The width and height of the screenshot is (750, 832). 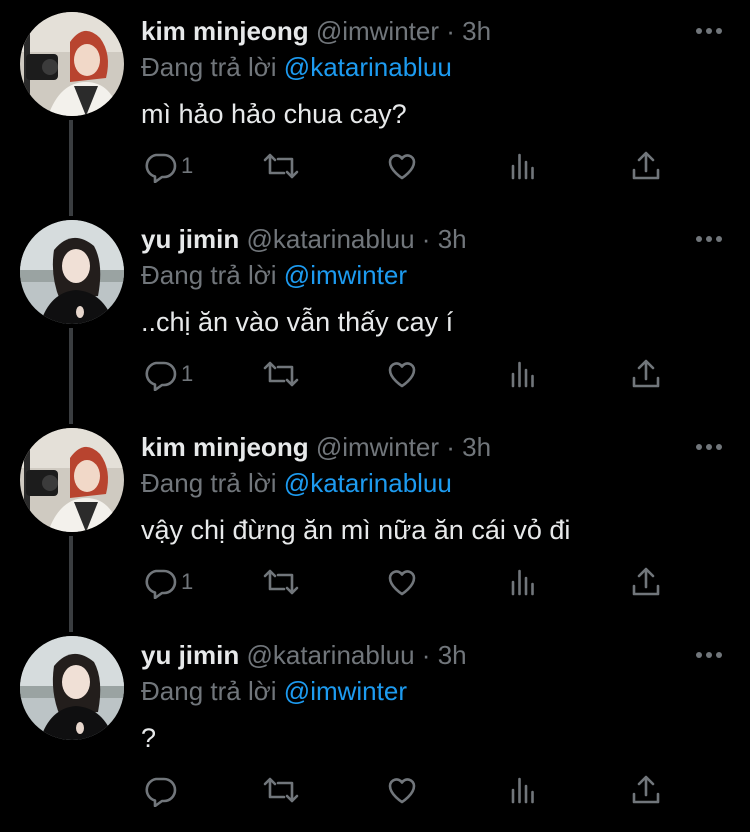 What do you see at coordinates (297, 322) in the screenshot?
I see `tweet-text: ..chị ăn vào vẫn thấy cay í` at bounding box center [297, 322].